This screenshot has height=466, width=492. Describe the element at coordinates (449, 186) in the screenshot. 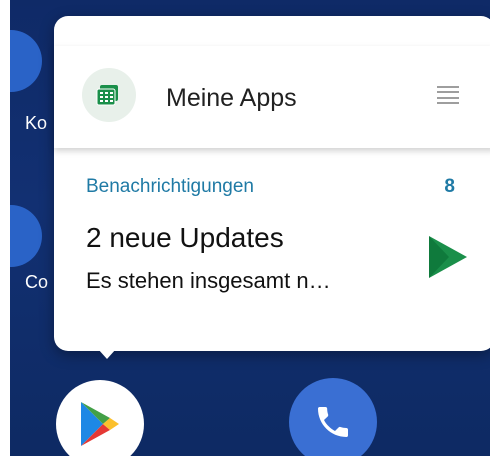

I see `notification-count: 8` at that location.